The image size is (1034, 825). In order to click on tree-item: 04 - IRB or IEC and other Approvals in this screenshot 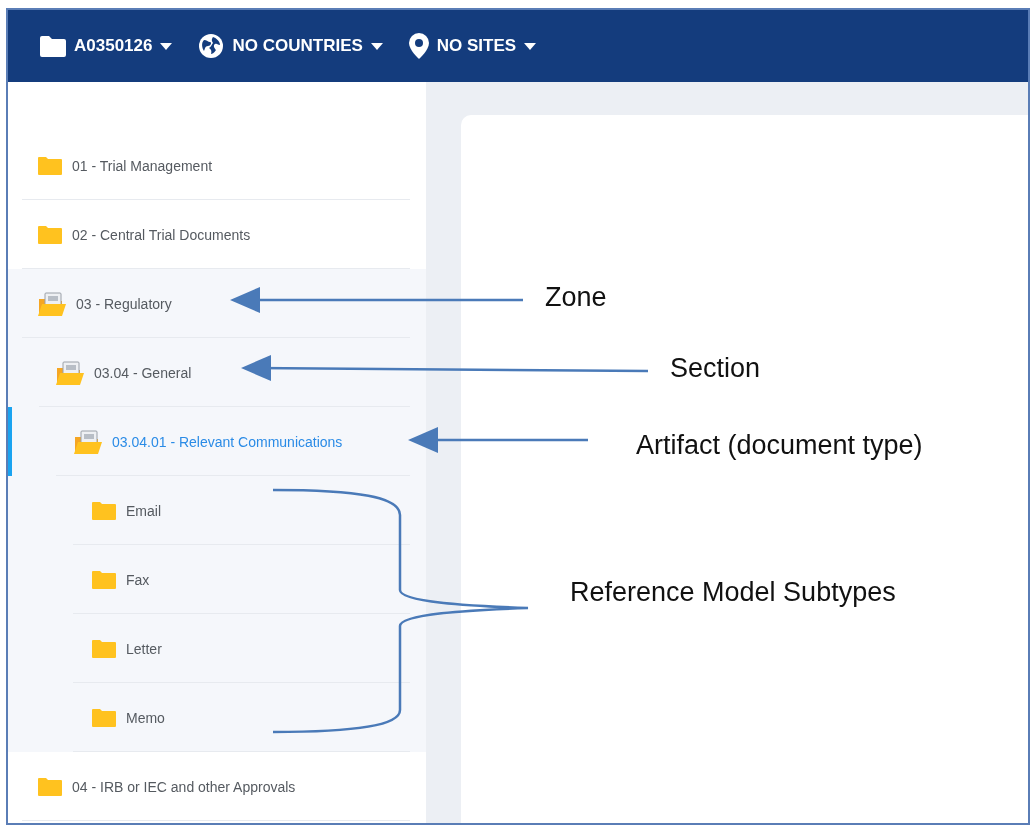, I will do `click(217, 786)`.